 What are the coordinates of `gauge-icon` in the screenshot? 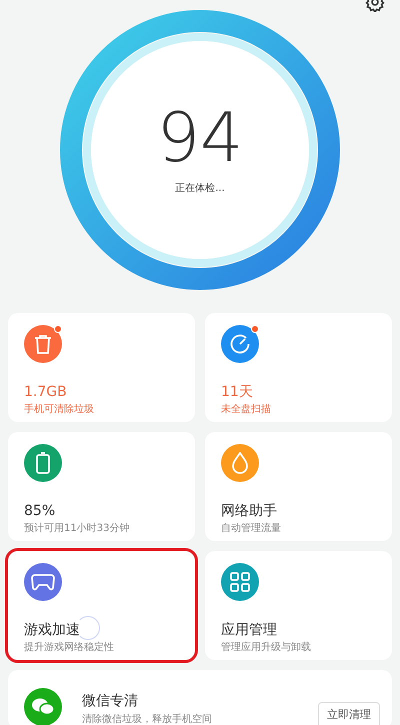 It's located at (240, 344).